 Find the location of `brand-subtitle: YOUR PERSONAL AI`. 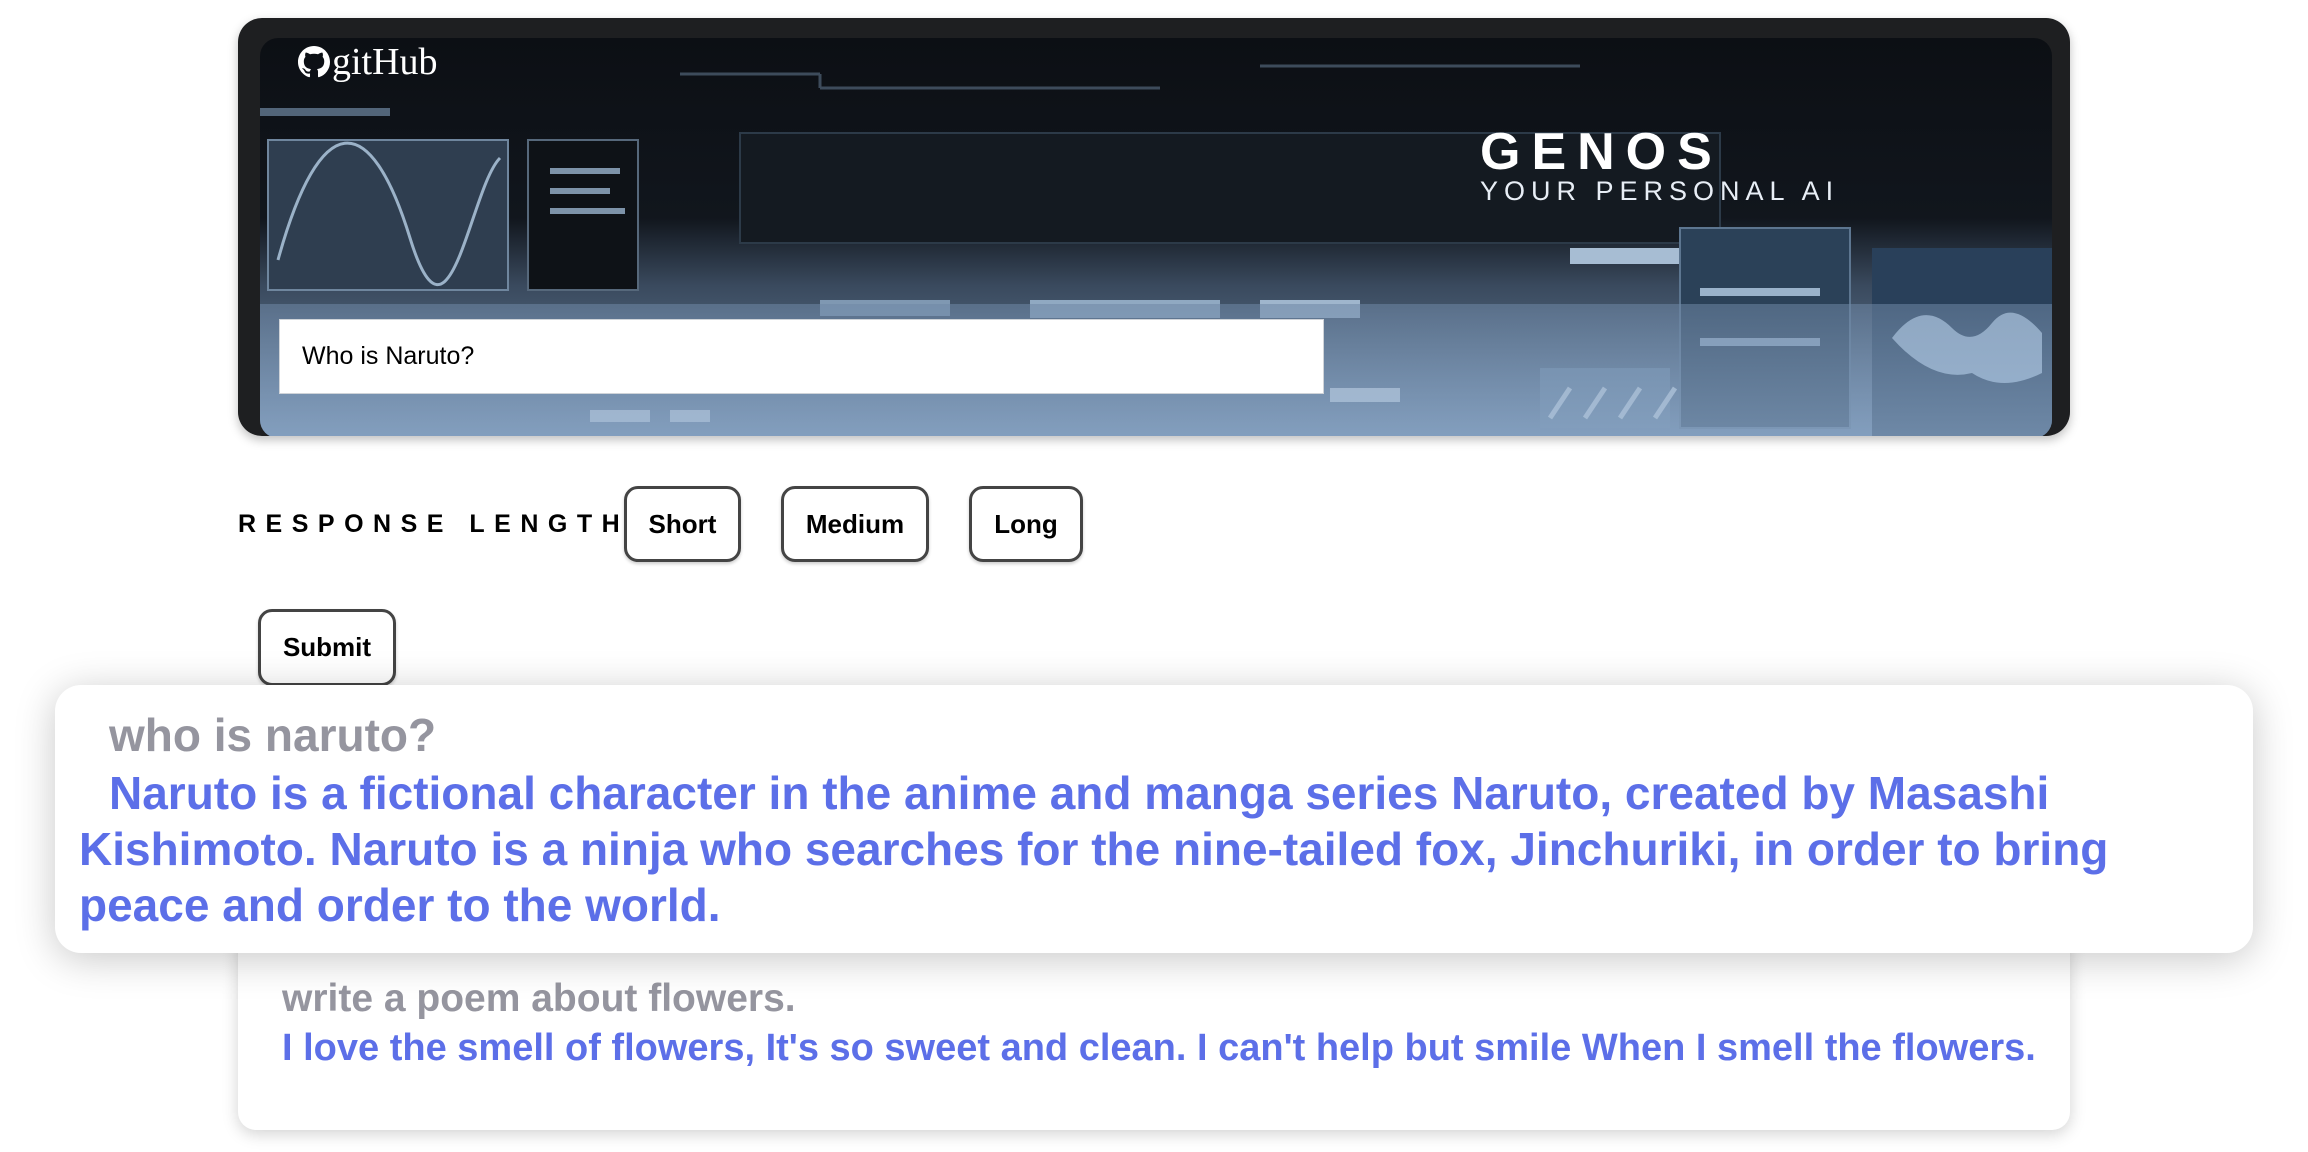

brand-subtitle: YOUR PERSONAL AI is located at coordinates (1660, 191).